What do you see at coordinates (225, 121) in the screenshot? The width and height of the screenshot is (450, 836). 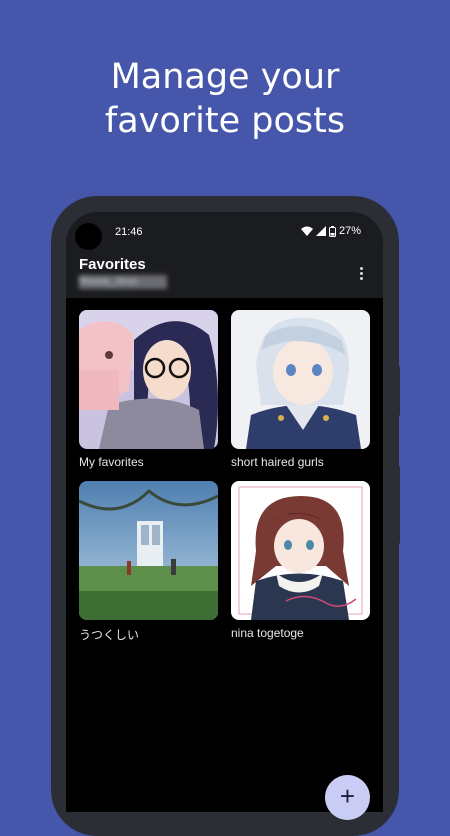 I see `headline-line-2: favorite posts` at bounding box center [225, 121].